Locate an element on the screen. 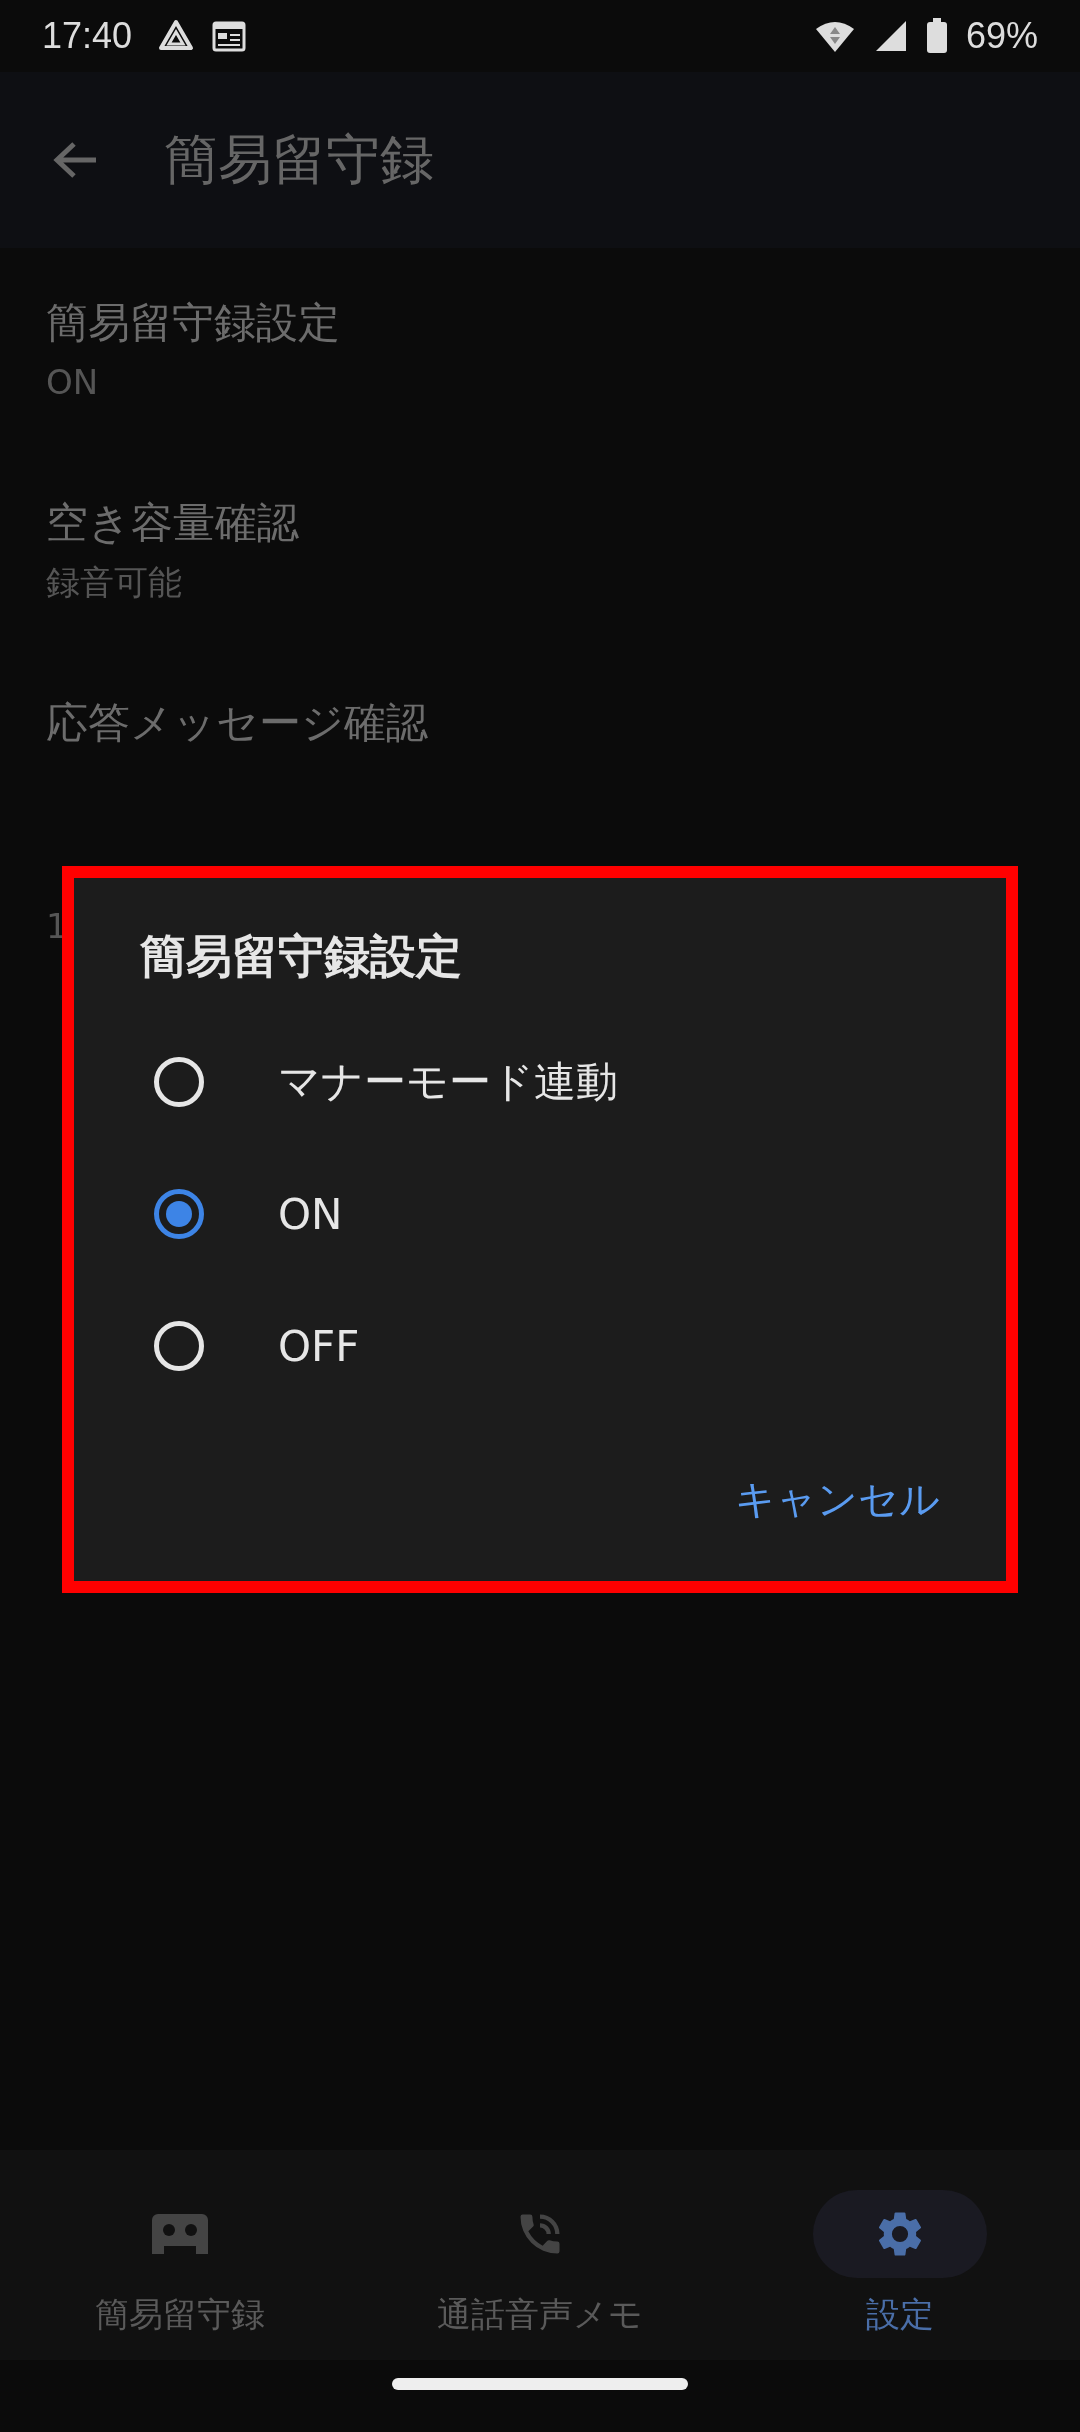  cassette-icon is located at coordinates (180, 2234).